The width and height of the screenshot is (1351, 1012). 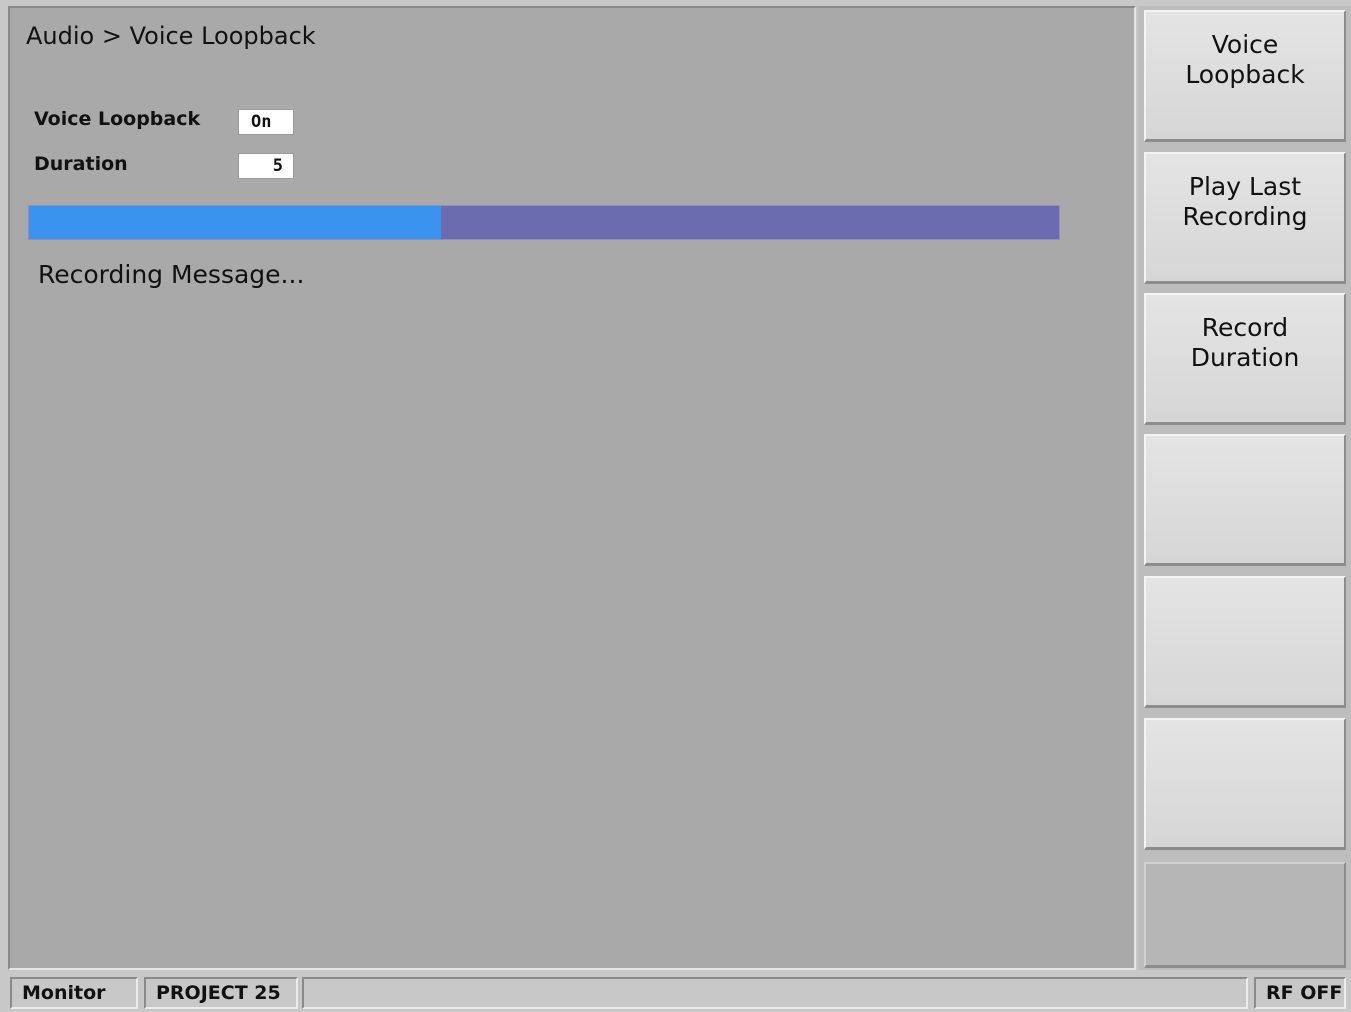 What do you see at coordinates (544, 222) in the screenshot?
I see `recording-progress-bar` at bounding box center [544, 222].